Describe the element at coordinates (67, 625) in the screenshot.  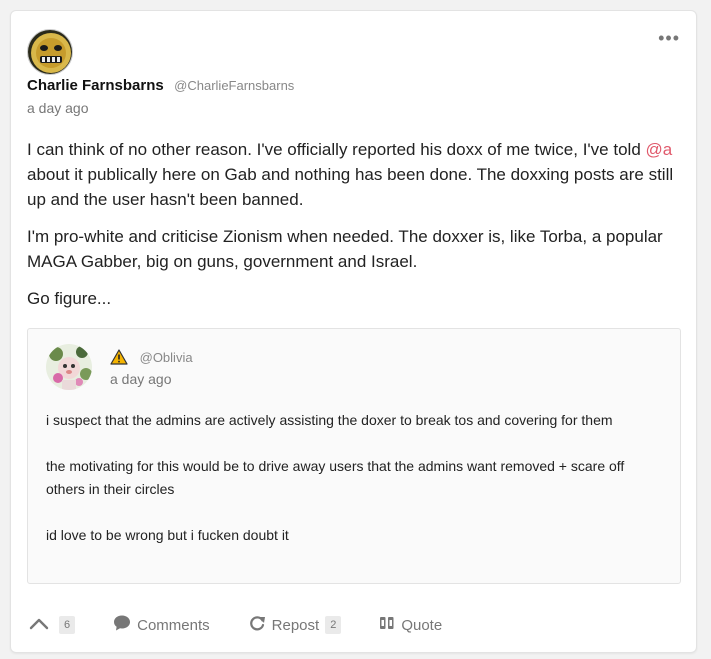
I see `upvote-count: 6` at that location.